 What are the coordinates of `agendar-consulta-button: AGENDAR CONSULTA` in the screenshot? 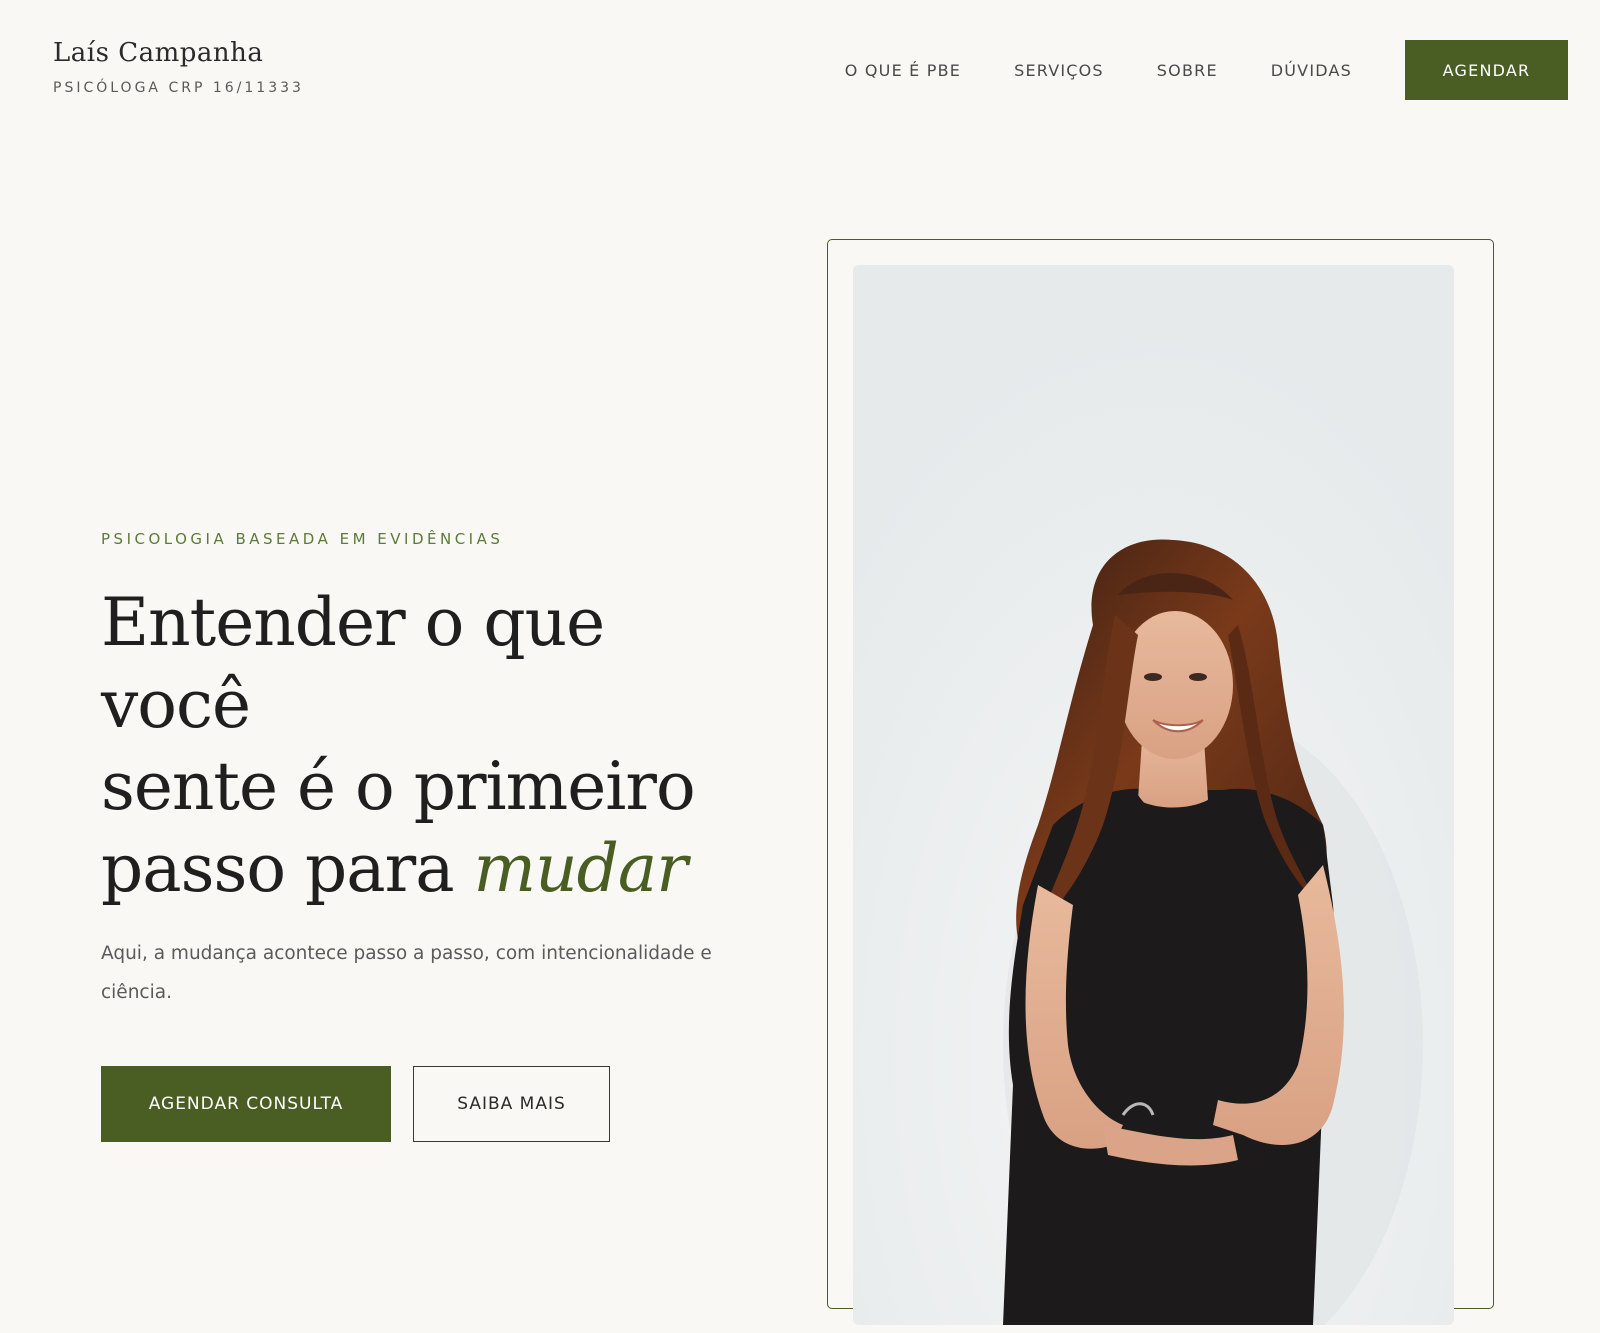 It's located at (246, 1104).